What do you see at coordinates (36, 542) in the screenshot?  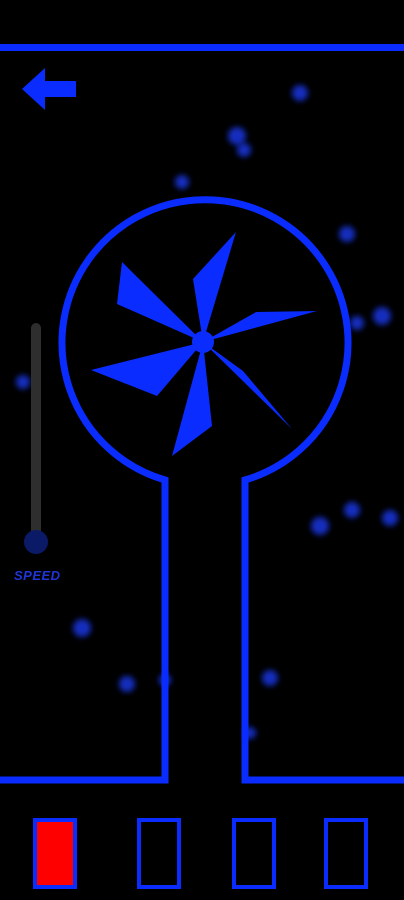 I see `speed-slider-knob` at bounding box center [36, 542].